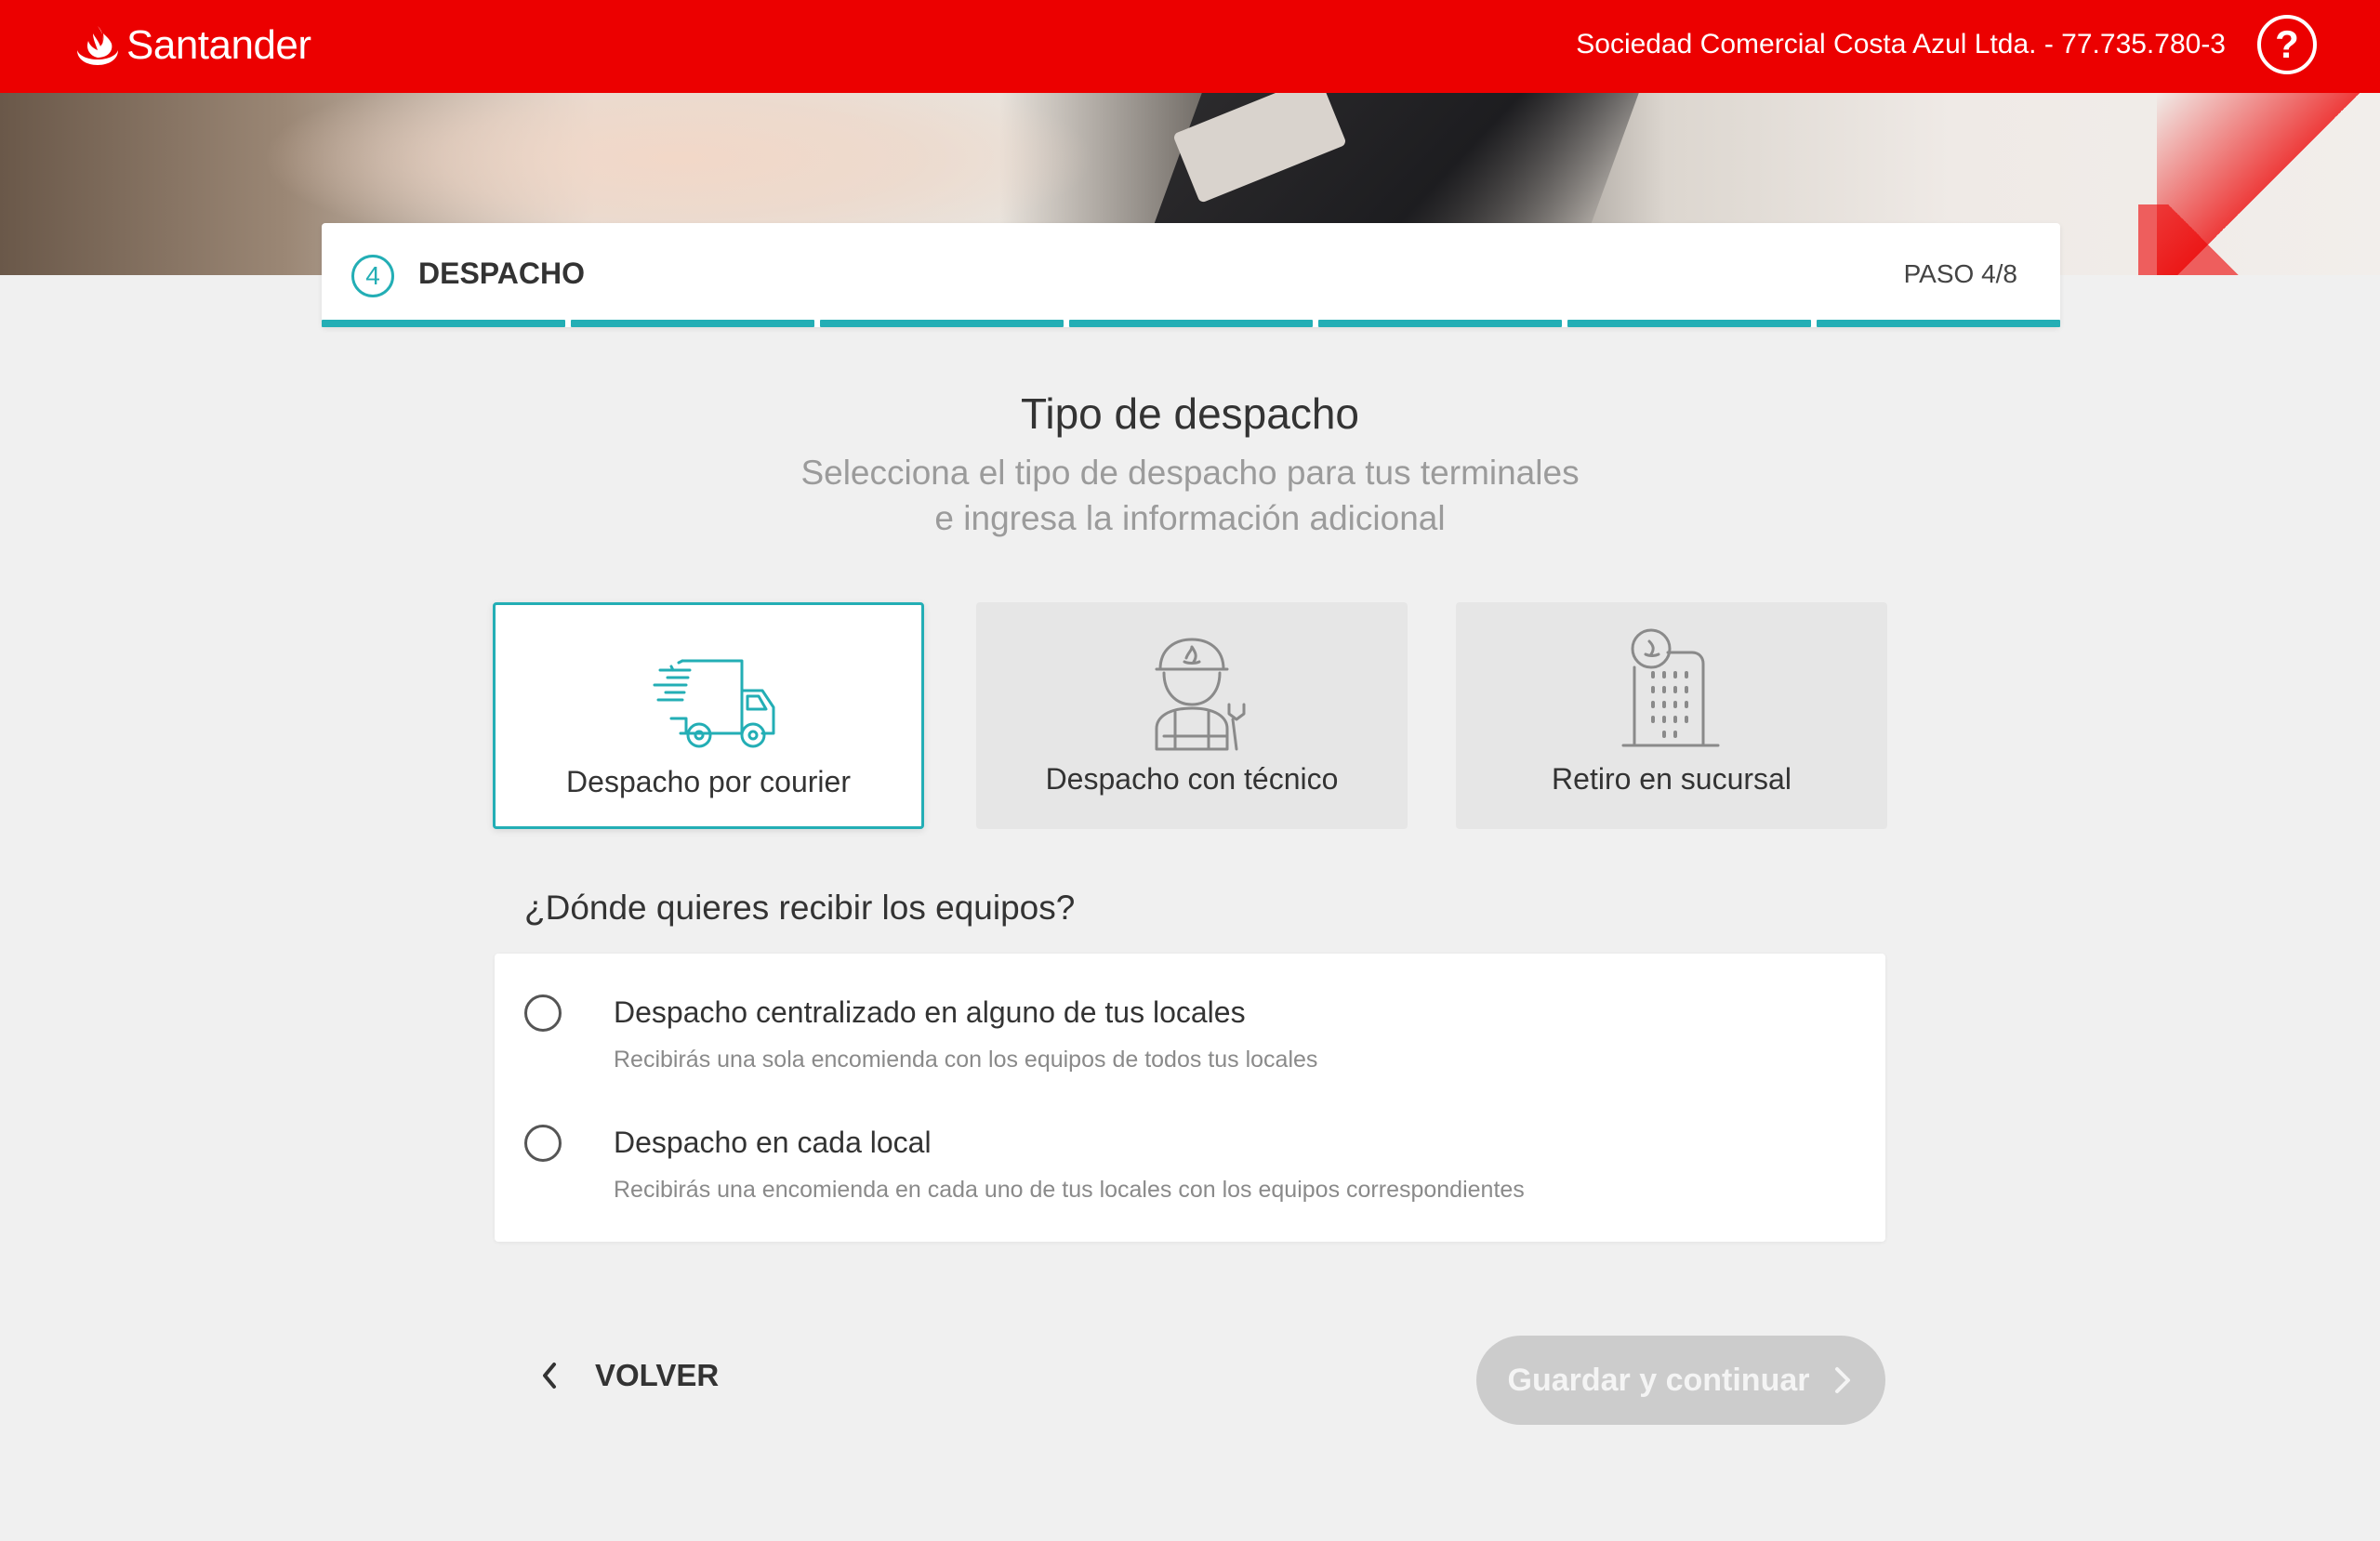  What do you see at coordinates (218, 45) in the screenshot?
I see `brand-name: Santander` at bounding box center [218, 45].